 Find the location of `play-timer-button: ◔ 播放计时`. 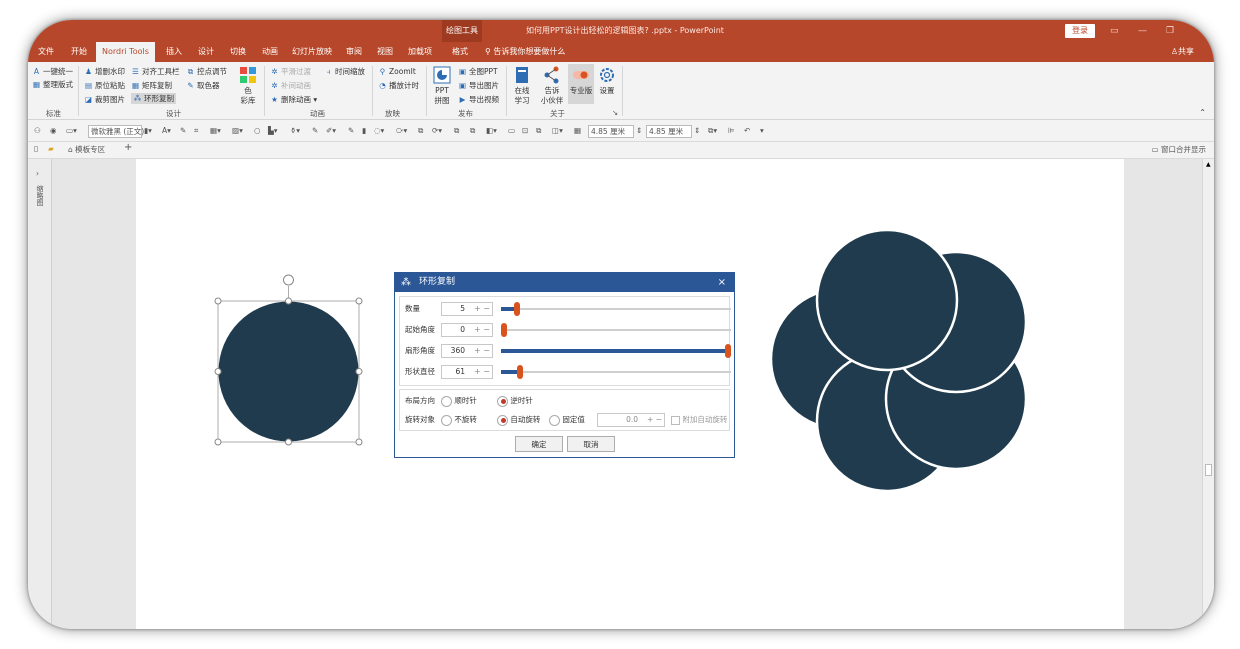

play-timer-button: ◔ 播放计时 is located at coordinates (398, 85).